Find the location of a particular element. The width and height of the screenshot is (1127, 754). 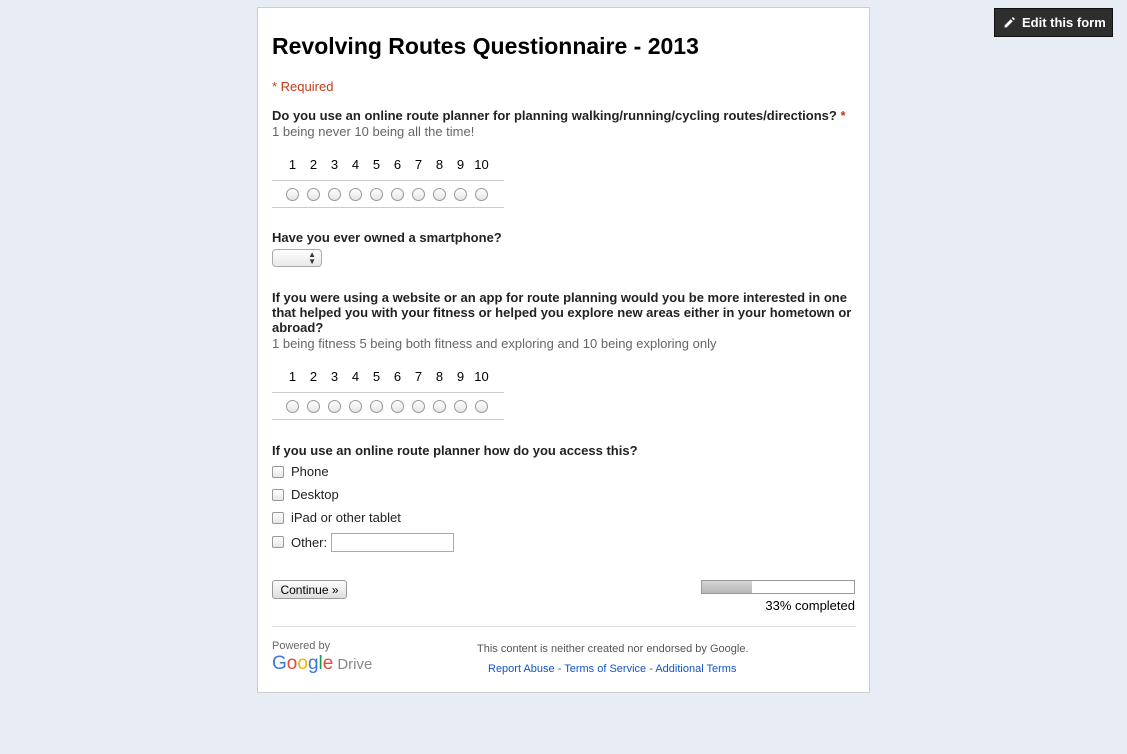

scale-label: 7 is located at coordinates (418, 164).